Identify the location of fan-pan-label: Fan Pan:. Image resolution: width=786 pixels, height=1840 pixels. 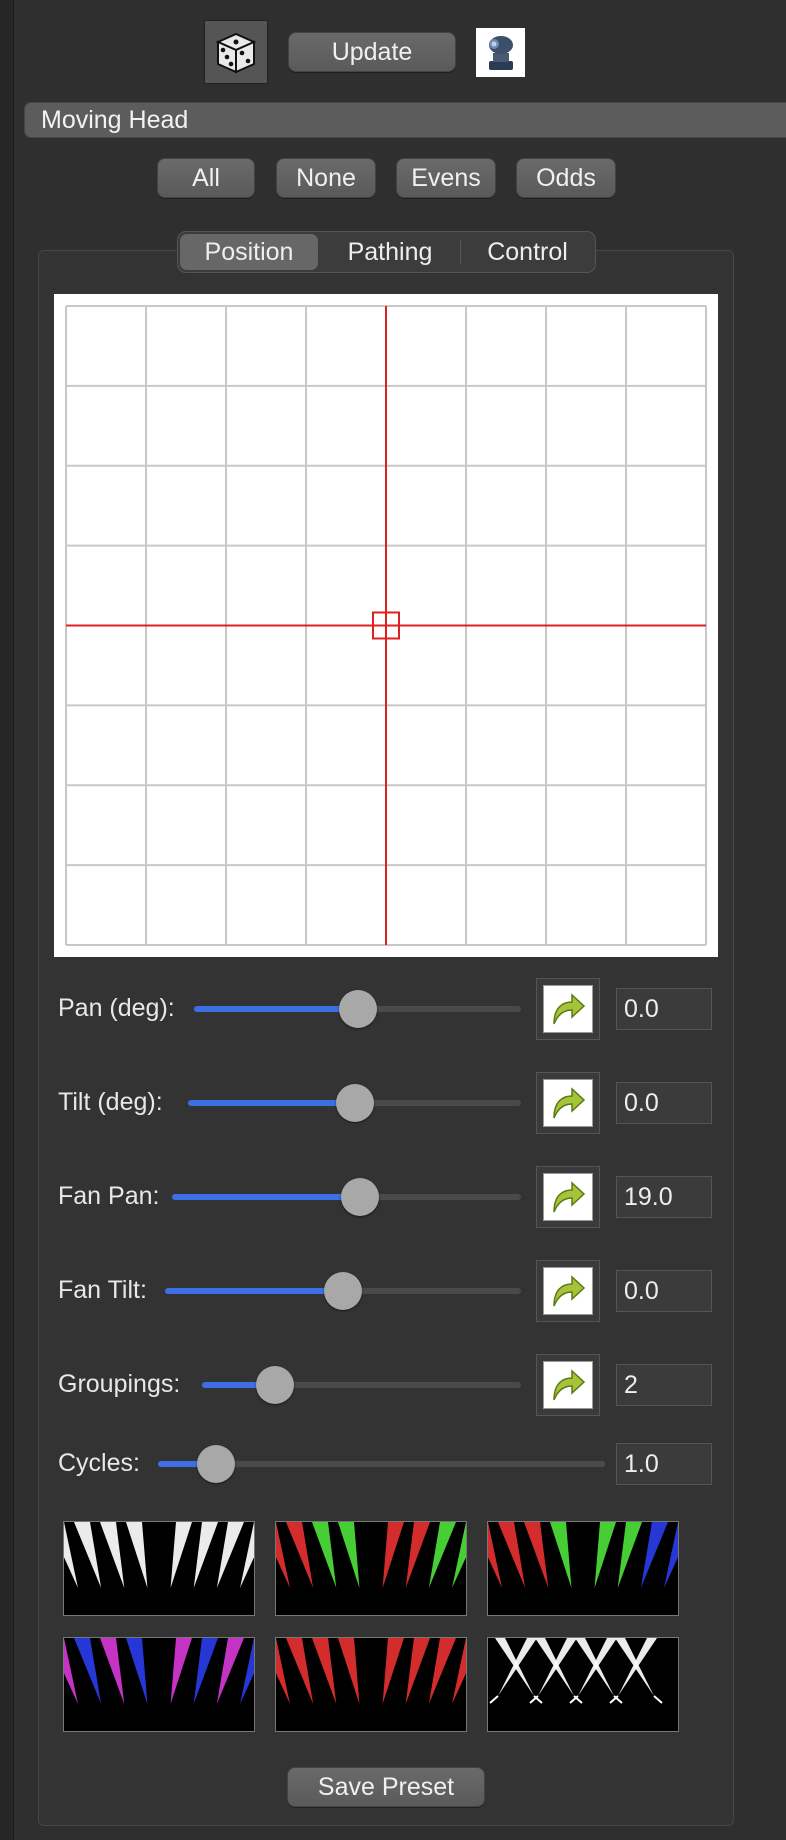
(109, 1196).